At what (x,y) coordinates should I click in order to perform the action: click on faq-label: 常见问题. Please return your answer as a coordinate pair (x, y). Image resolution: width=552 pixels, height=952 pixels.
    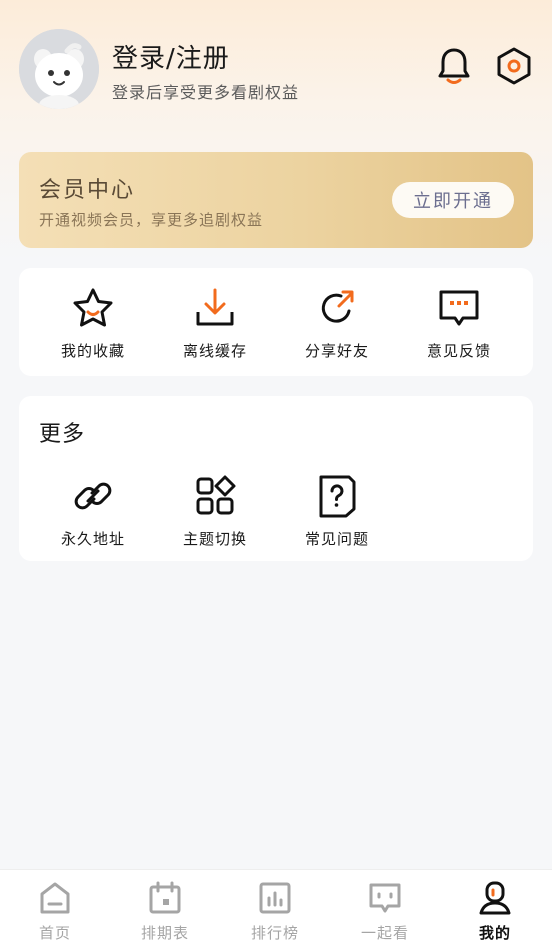
    Looking at the image, I should click on (336, 539).